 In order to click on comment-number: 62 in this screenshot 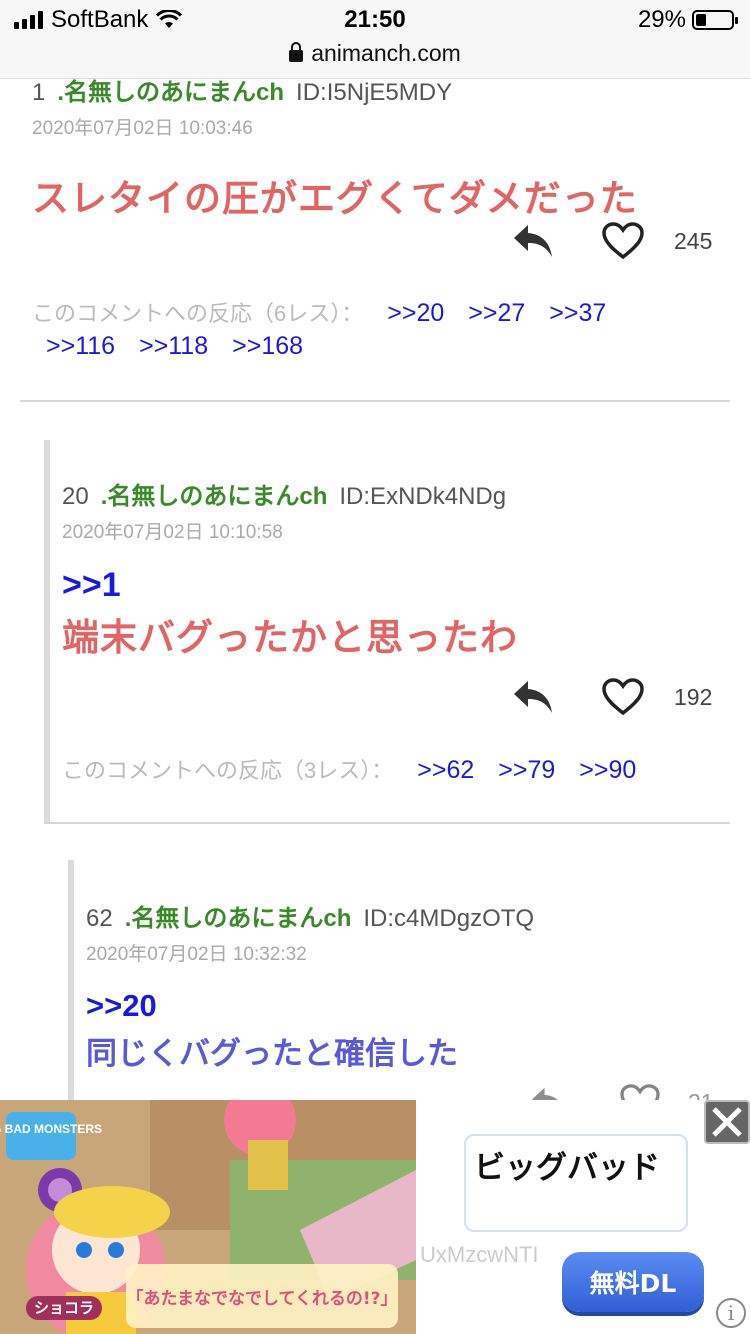, I will do `click(99, 918)`.